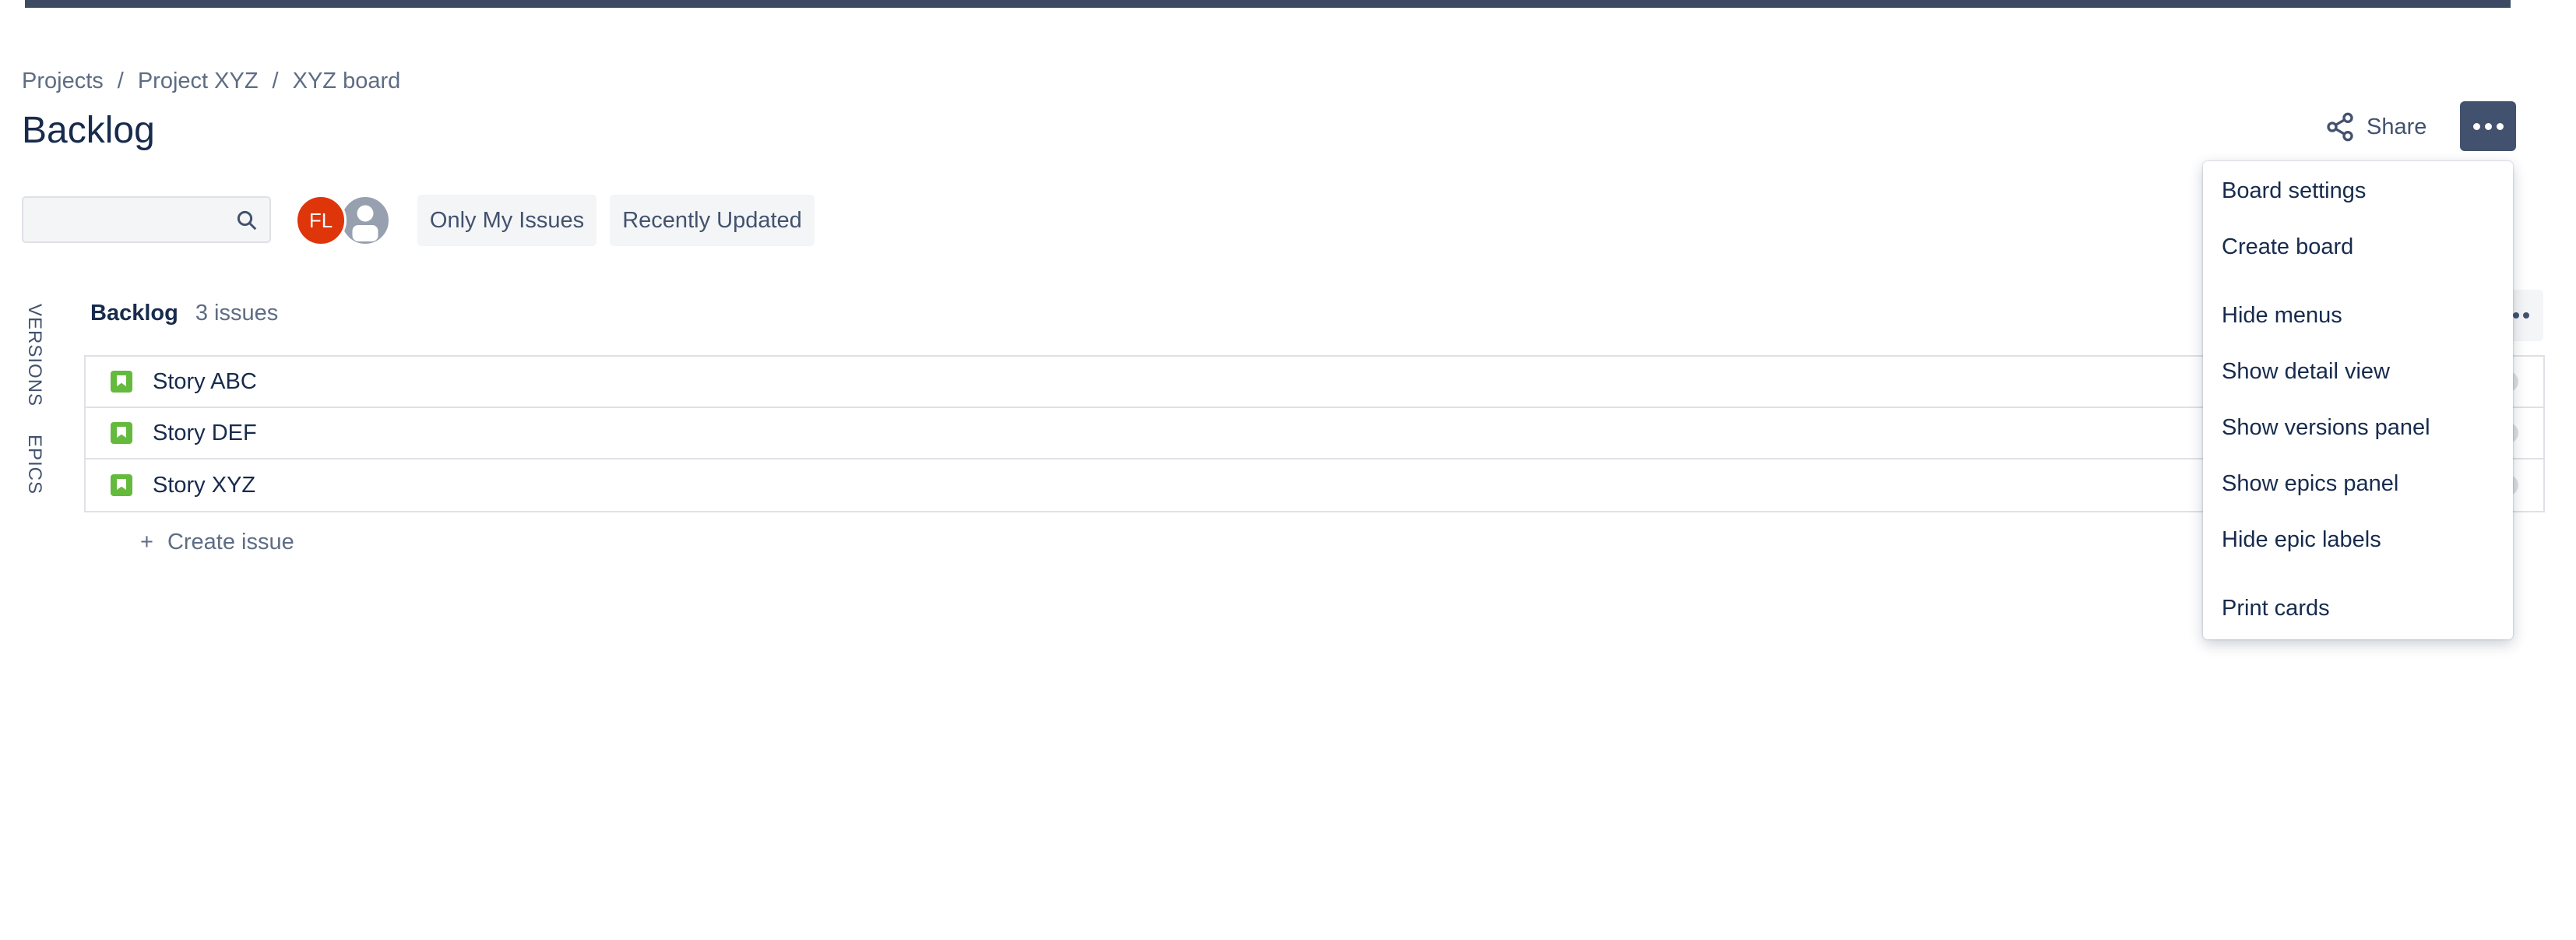  Describe the element at coordinates (205, 433) in the screenshot. I see `issue-summary: Story DEF` at that location.